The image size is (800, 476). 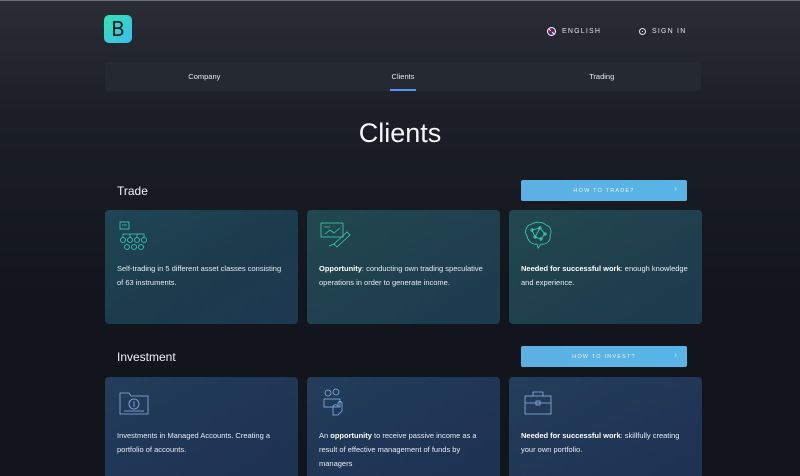 I want to click on login-icon, so click(x=642, y=31).